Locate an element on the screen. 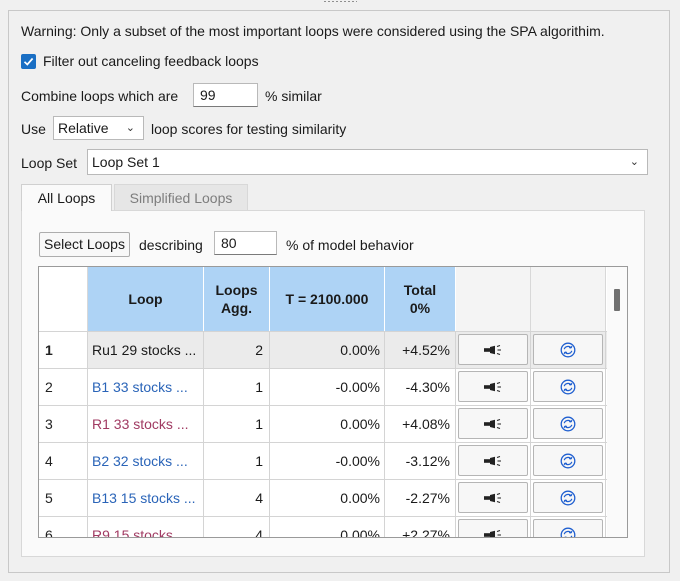 The image size is (680, 581). score-type-value: Relative is located at coordinates (83, 128).